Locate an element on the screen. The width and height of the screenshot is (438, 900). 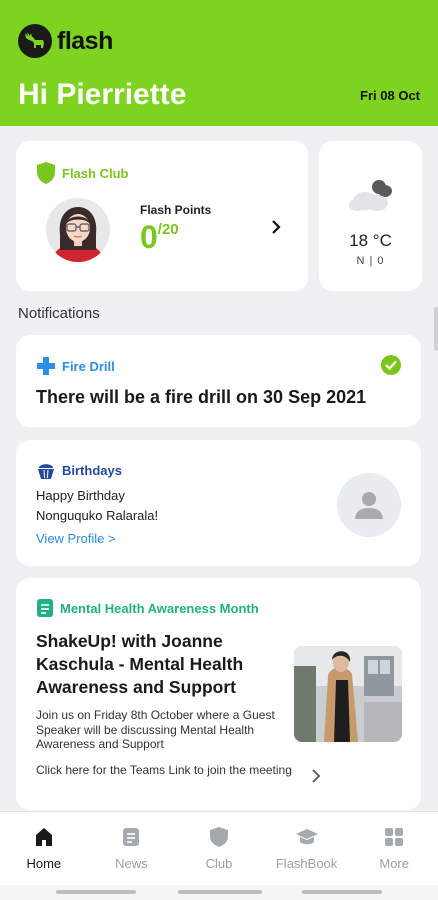
fire-drill-category: Fire Drill is located at coordinates (88, 366).